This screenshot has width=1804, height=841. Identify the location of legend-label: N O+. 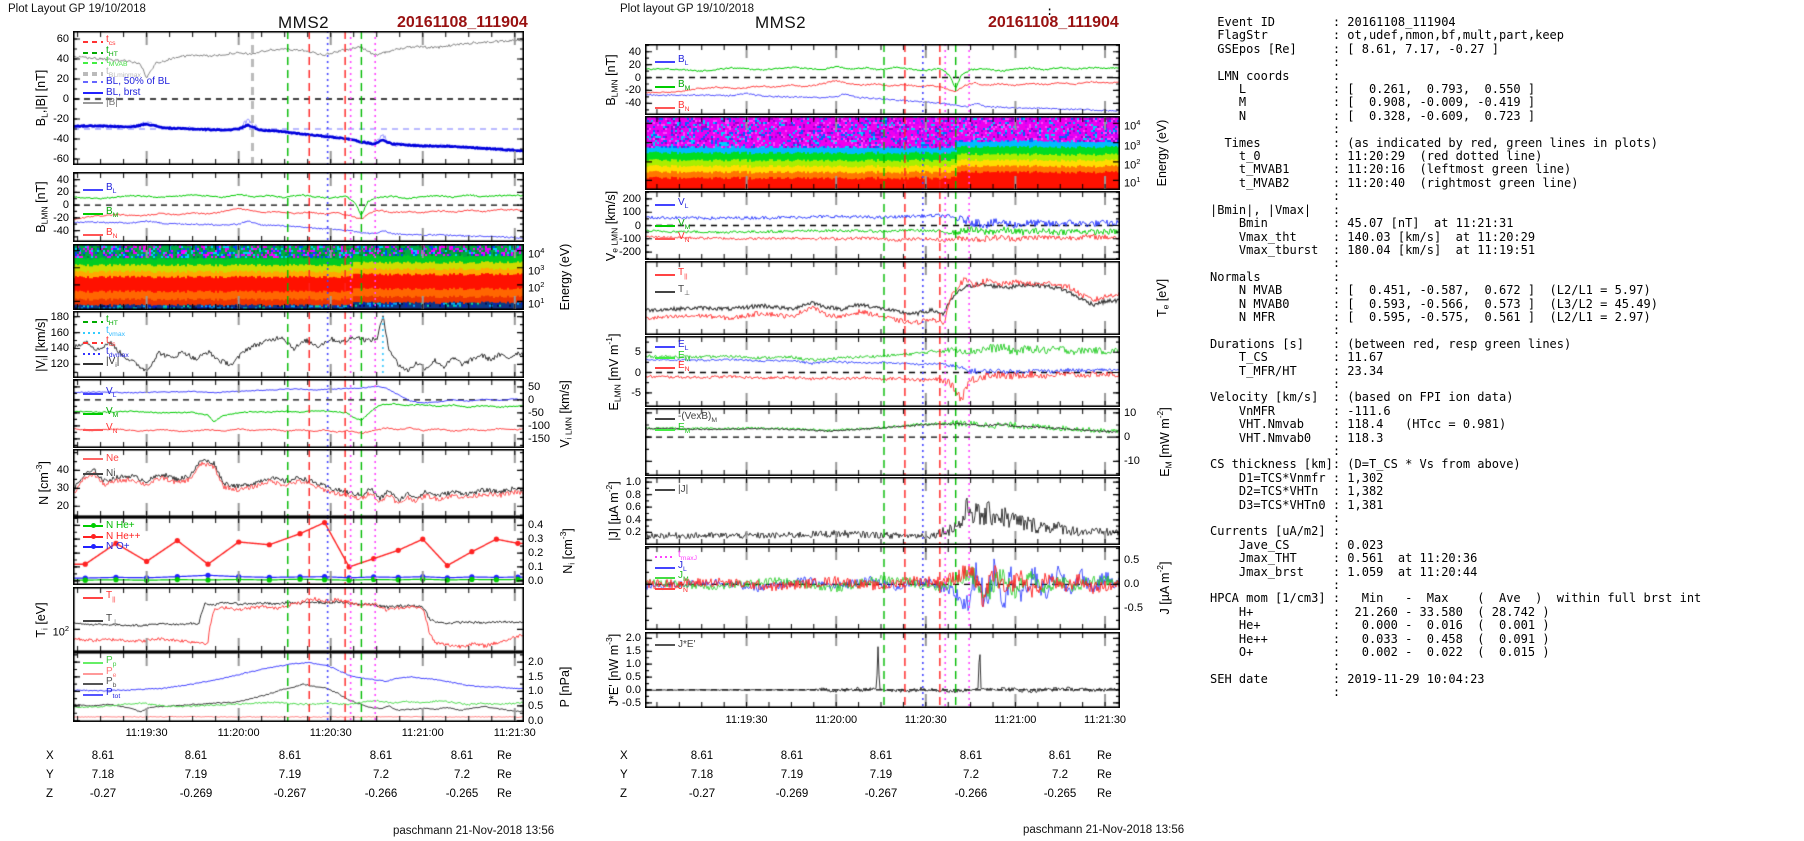
(118, 546).